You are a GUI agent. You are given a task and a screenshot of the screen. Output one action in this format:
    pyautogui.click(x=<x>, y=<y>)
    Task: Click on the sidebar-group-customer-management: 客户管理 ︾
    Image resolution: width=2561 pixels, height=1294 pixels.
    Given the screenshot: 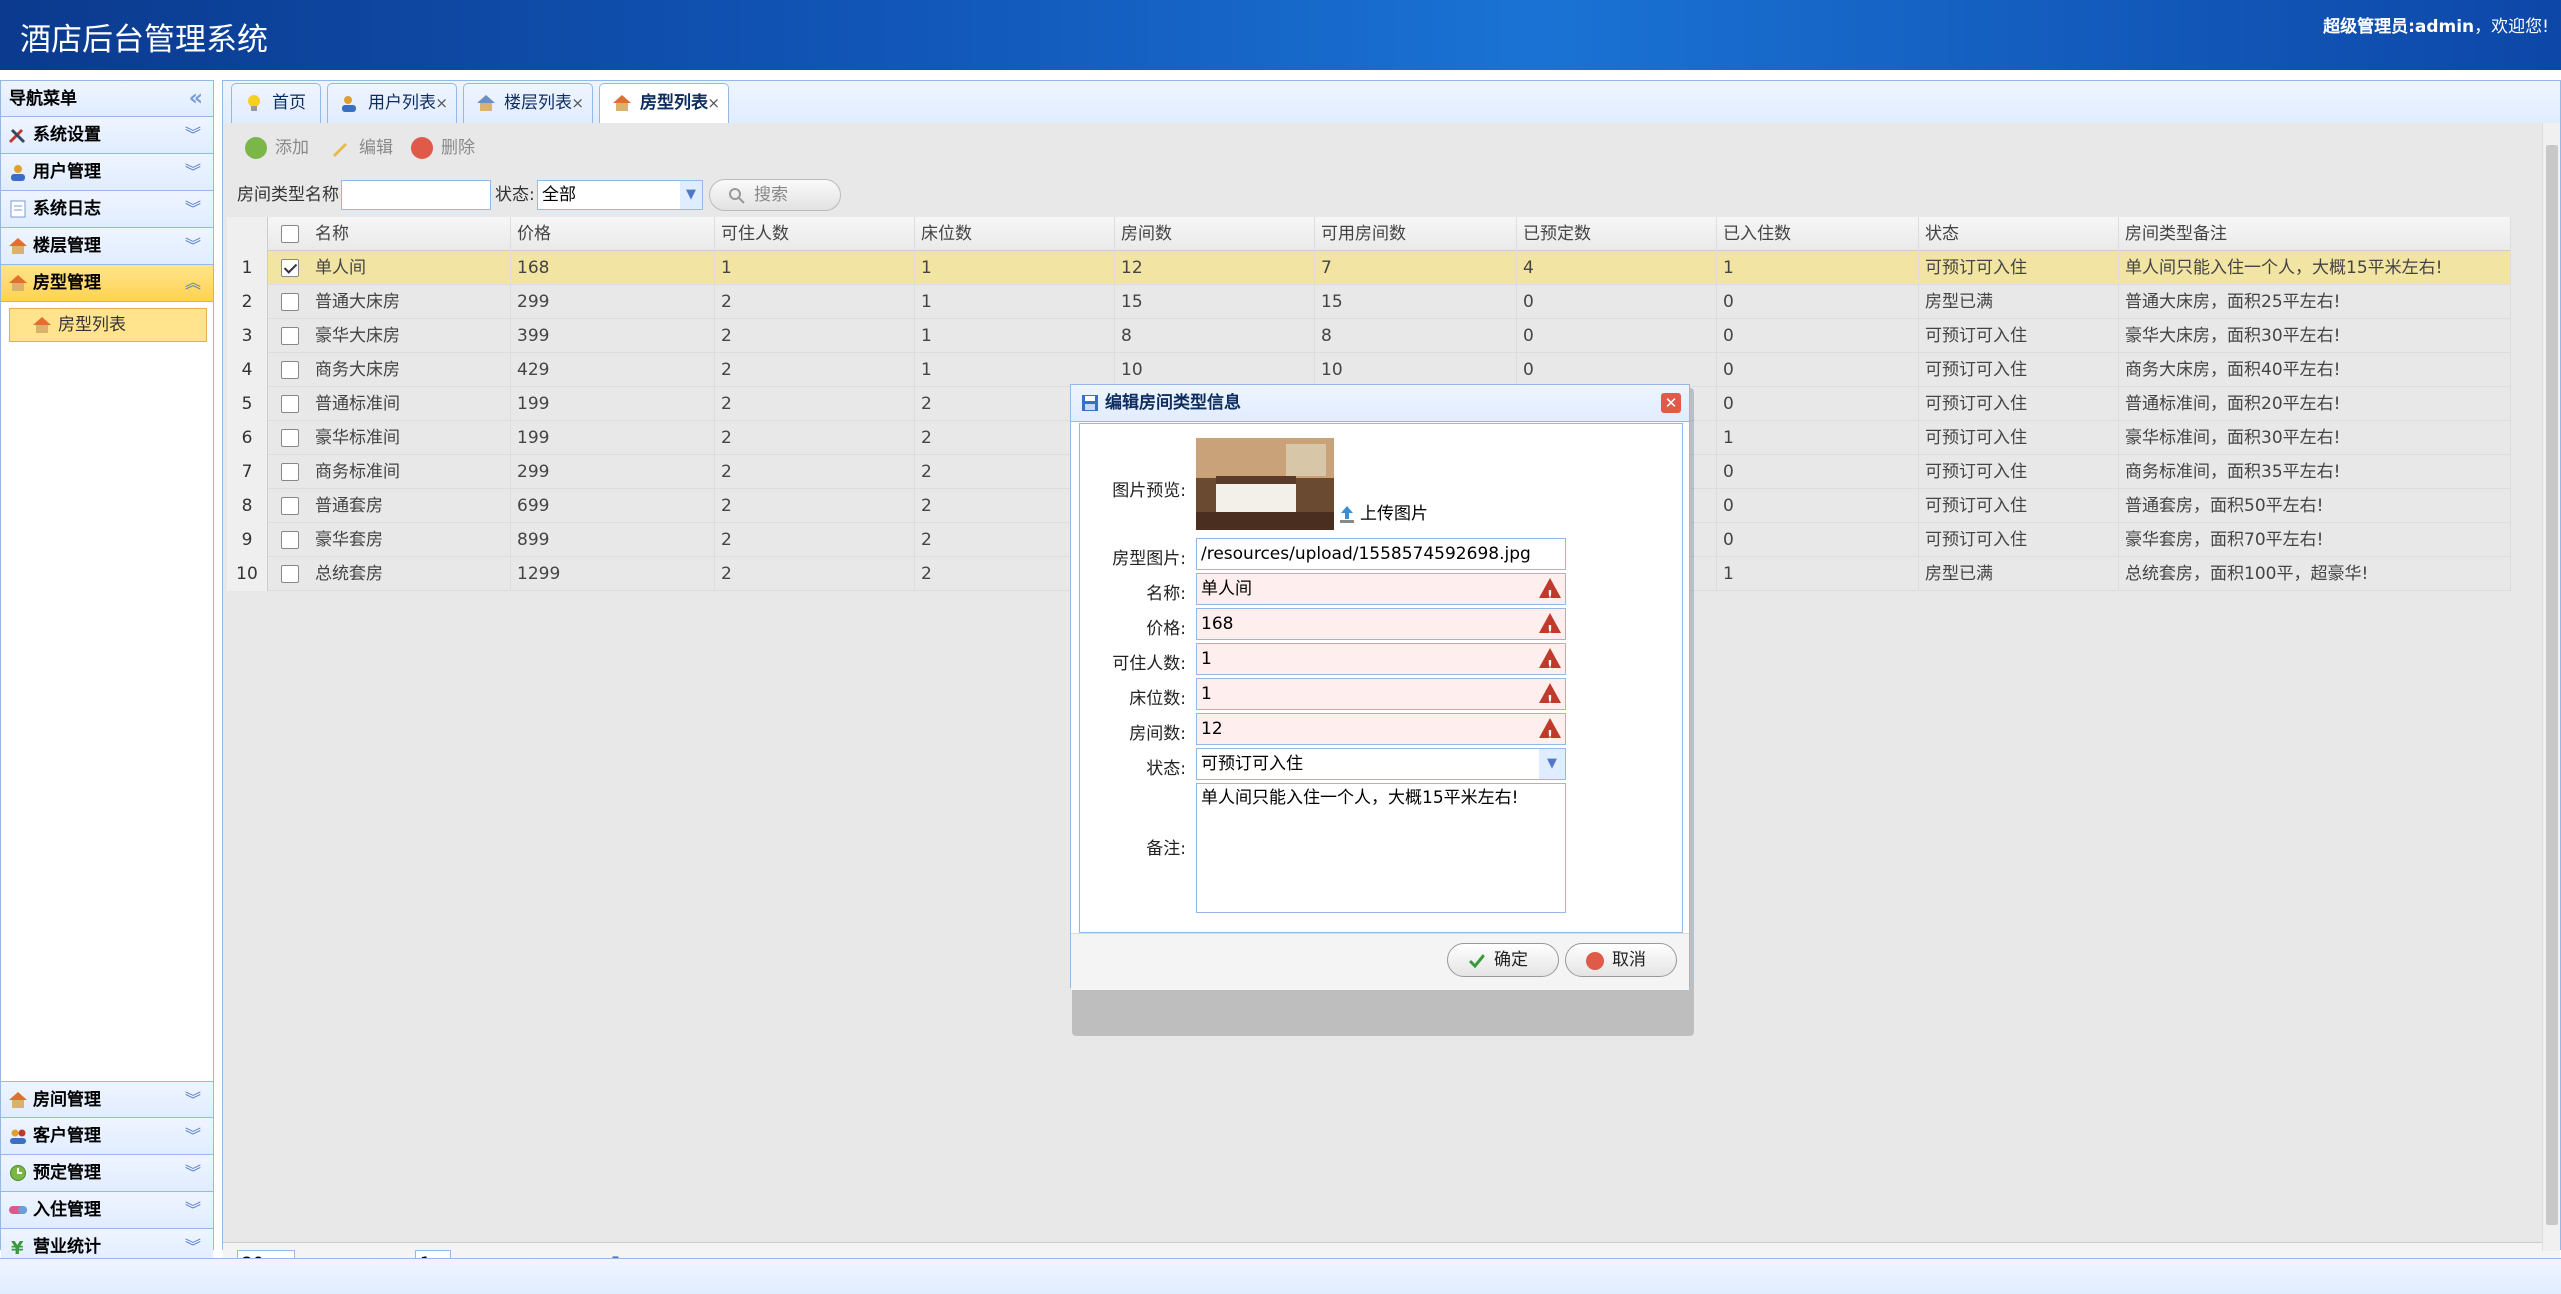 What is the action you would take?
    pyautogui.click(x=107, y=1136)
    